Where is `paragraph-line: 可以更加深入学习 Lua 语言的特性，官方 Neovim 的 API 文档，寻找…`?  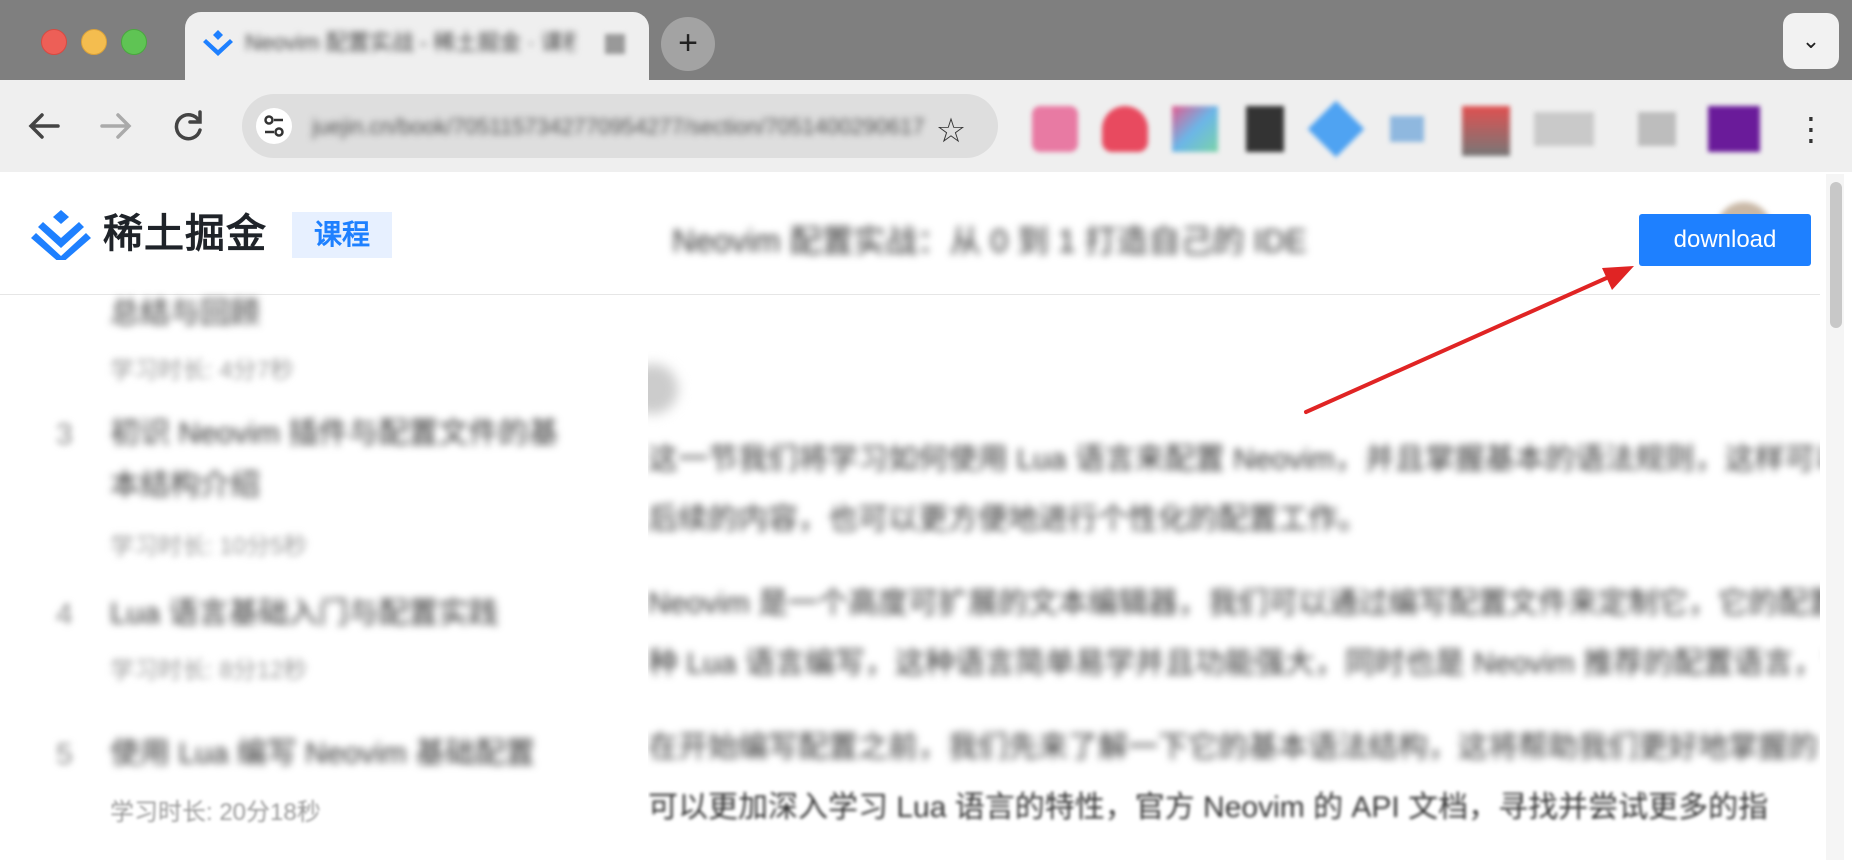 paragraph-line: 可以更加深入学习 Lua 语言的特性，官方 Neovim 的 API 文档，寻找… is located at coordinates (1208, 807).